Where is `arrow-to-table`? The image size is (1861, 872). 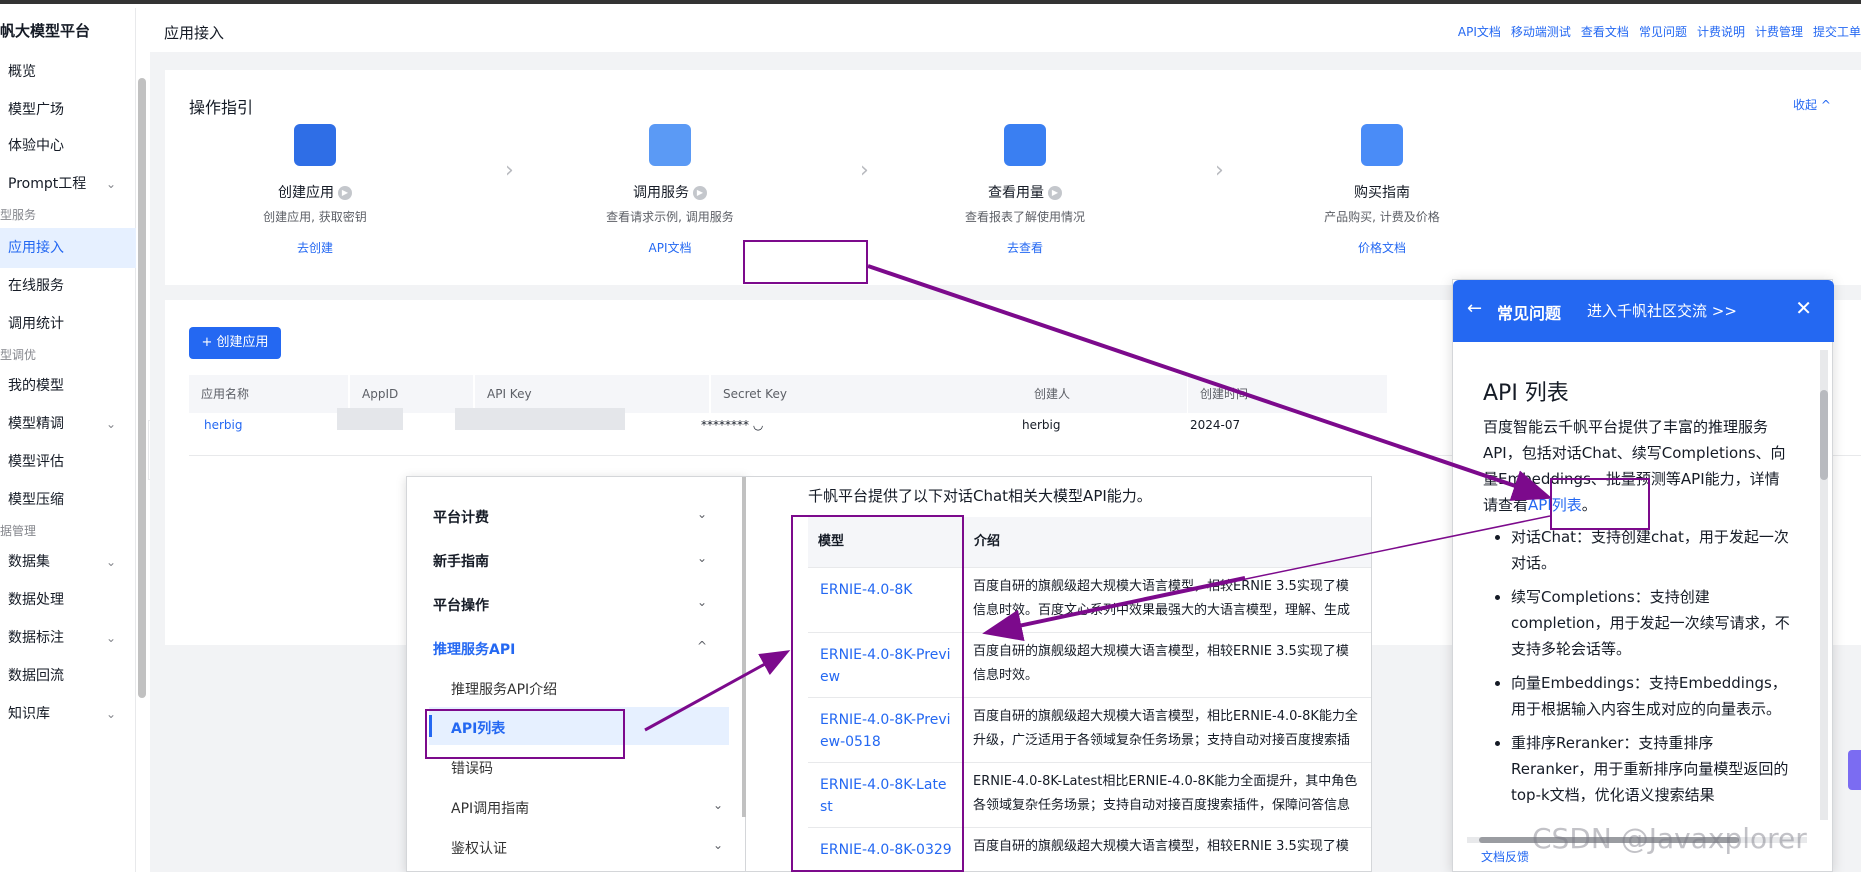
arrow-to-table is located at coordinates (1114, 609).